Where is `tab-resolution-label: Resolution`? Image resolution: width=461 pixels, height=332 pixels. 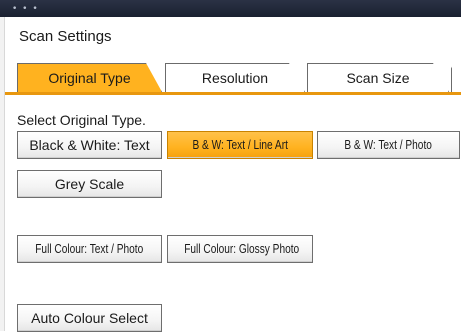
tab-resolution-label: Resolution is located at coordinates (235, 78).